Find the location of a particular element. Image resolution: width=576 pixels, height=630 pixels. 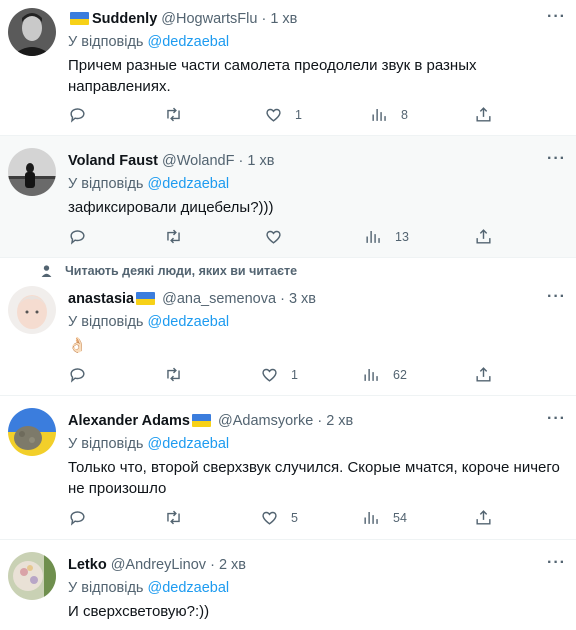

display-name: Suddenly is located at coordinates (124, 19).